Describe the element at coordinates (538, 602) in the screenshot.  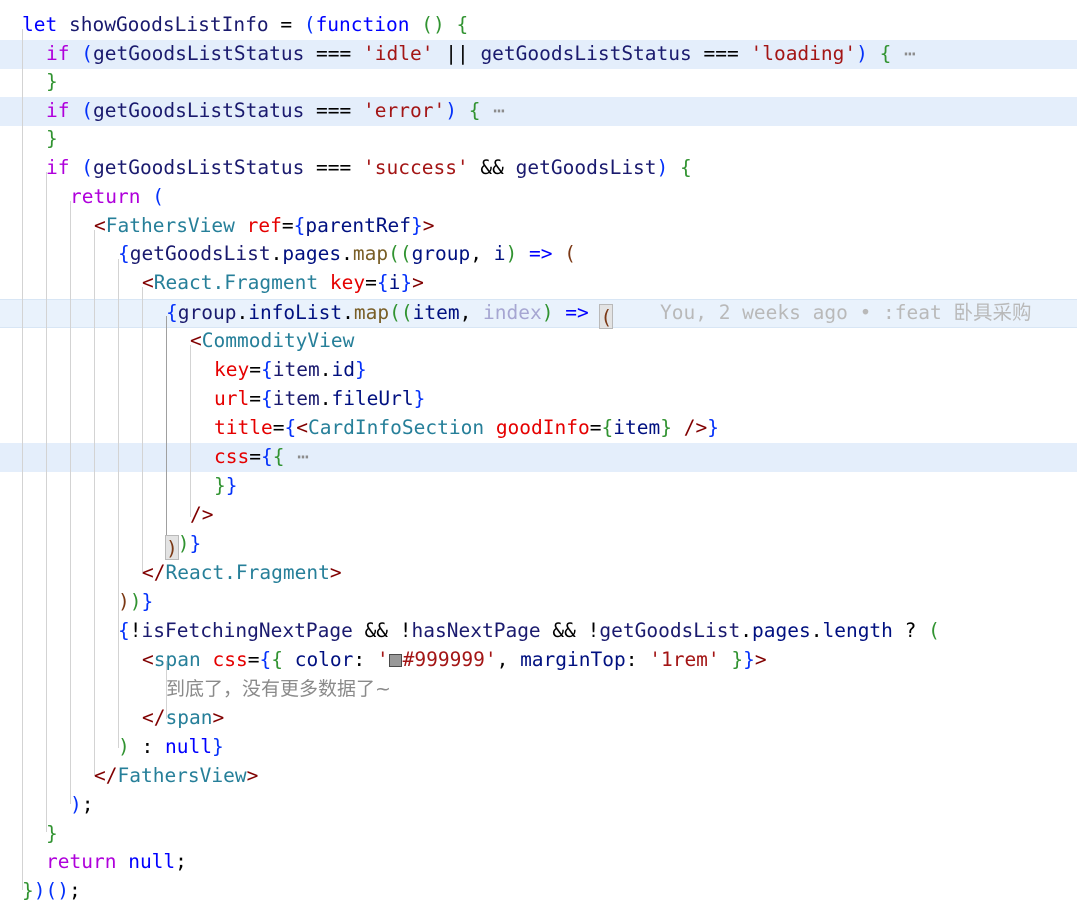
I see `code-line-21: ))}` at that location.